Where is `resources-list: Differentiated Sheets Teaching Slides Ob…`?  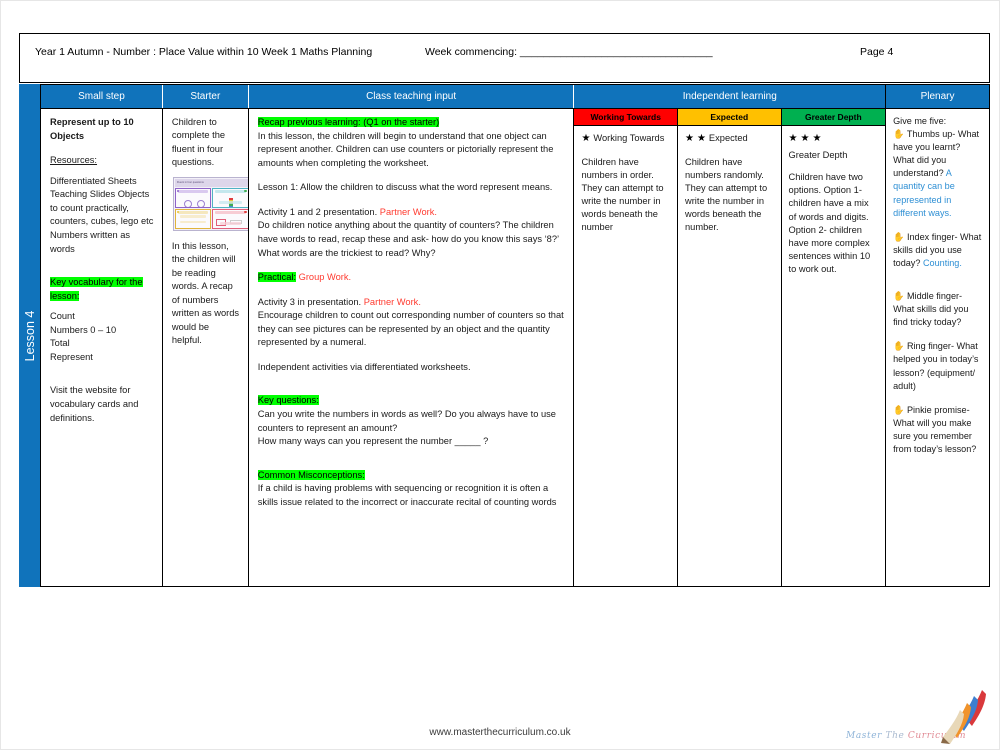 resources-list: Differentiated Sheets Teaching Slides Ob… is located at coordinates (102, 214).